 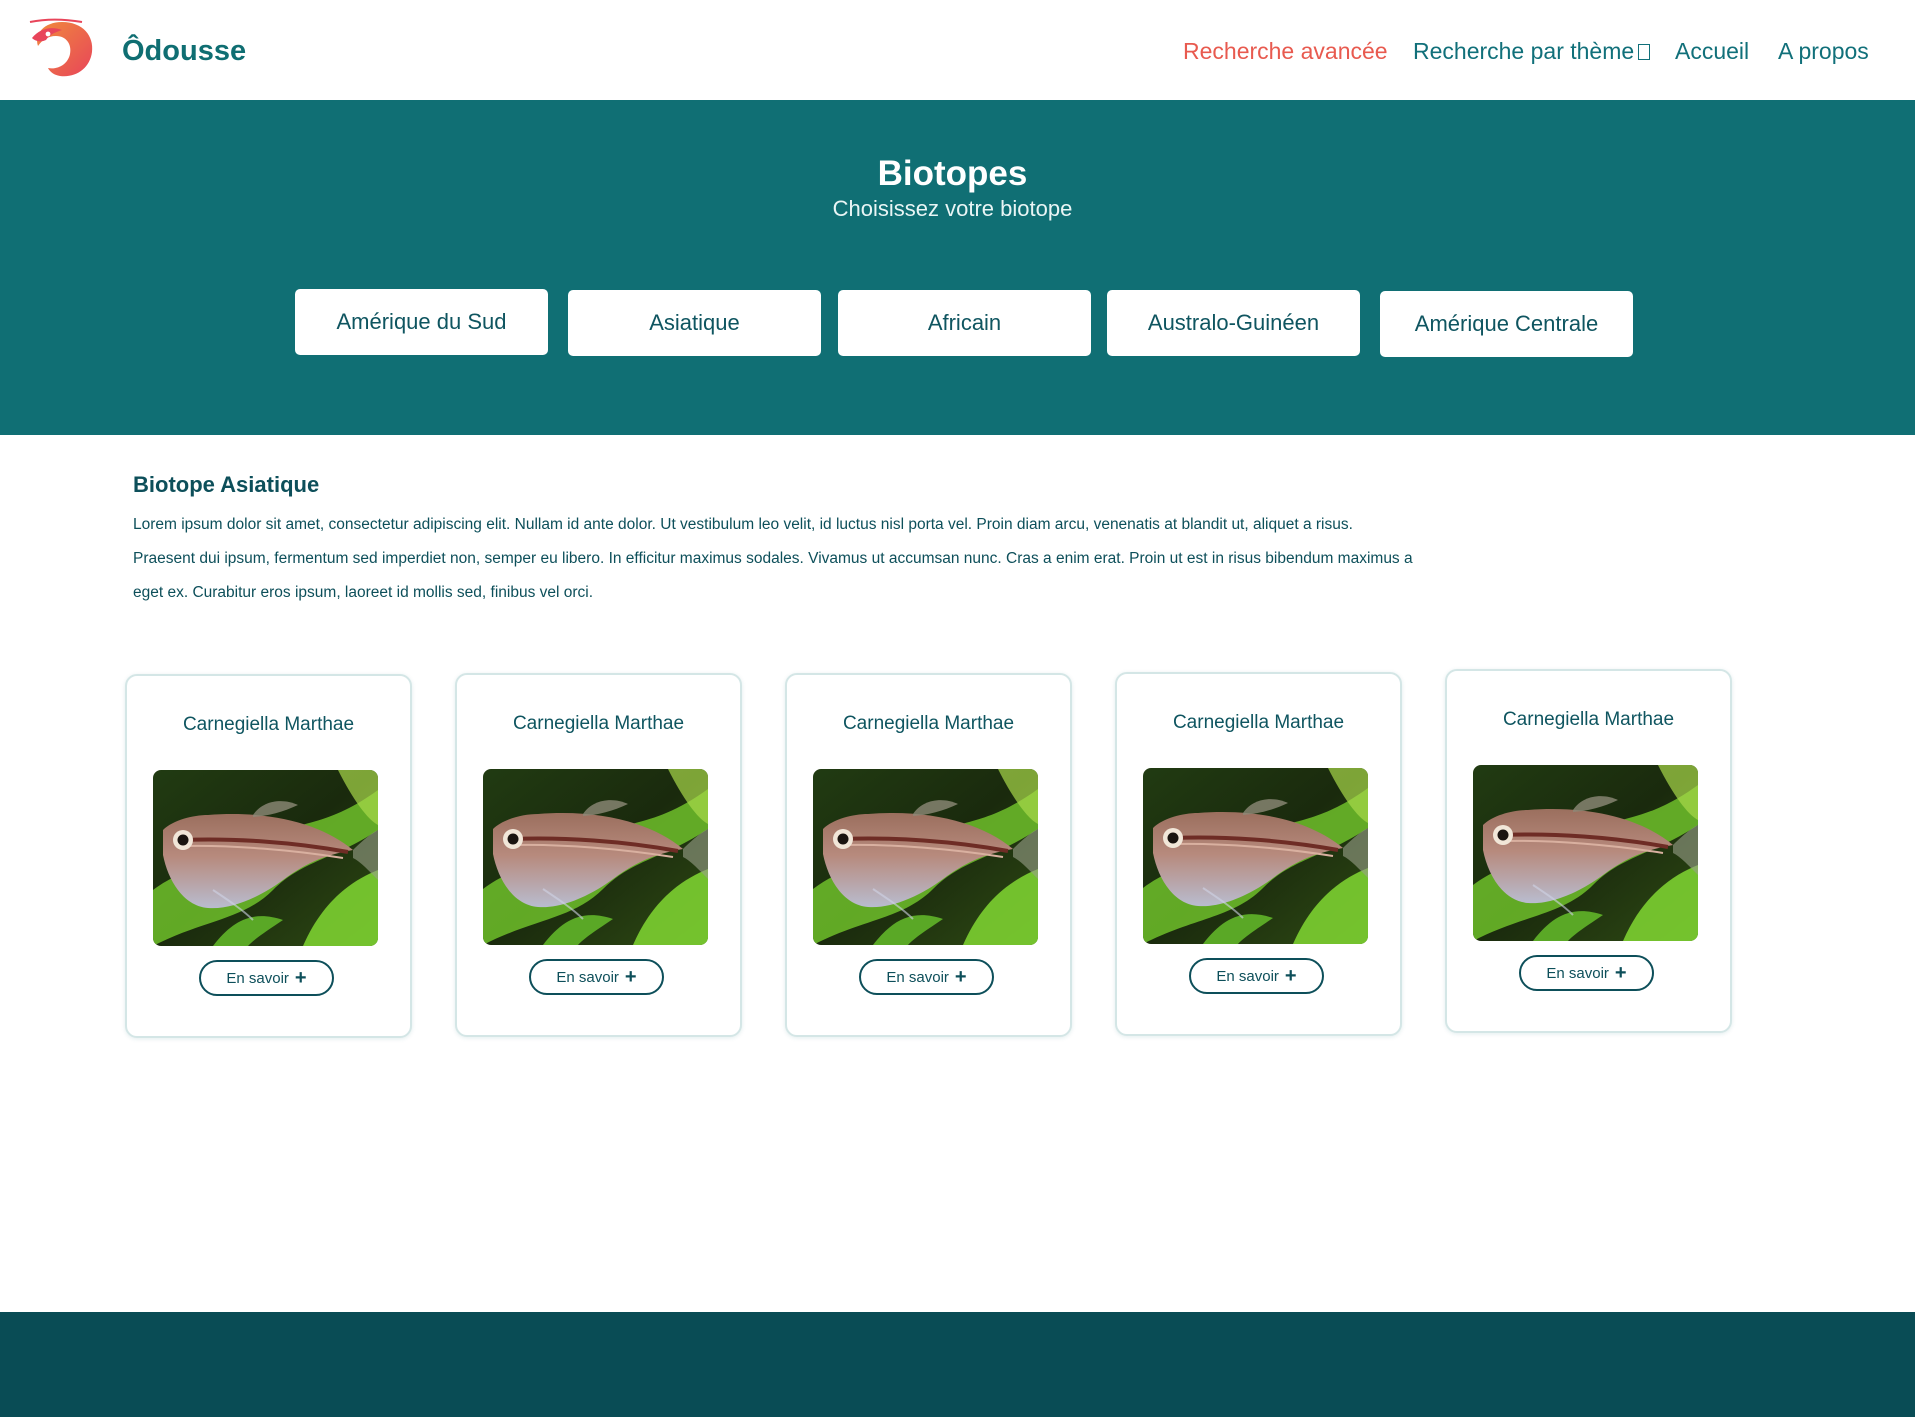 What do you see at coordinates (694, 323) in the screenshot?
I see `biotope-button-asian: Asiatique` at bounding box center [694, 323].